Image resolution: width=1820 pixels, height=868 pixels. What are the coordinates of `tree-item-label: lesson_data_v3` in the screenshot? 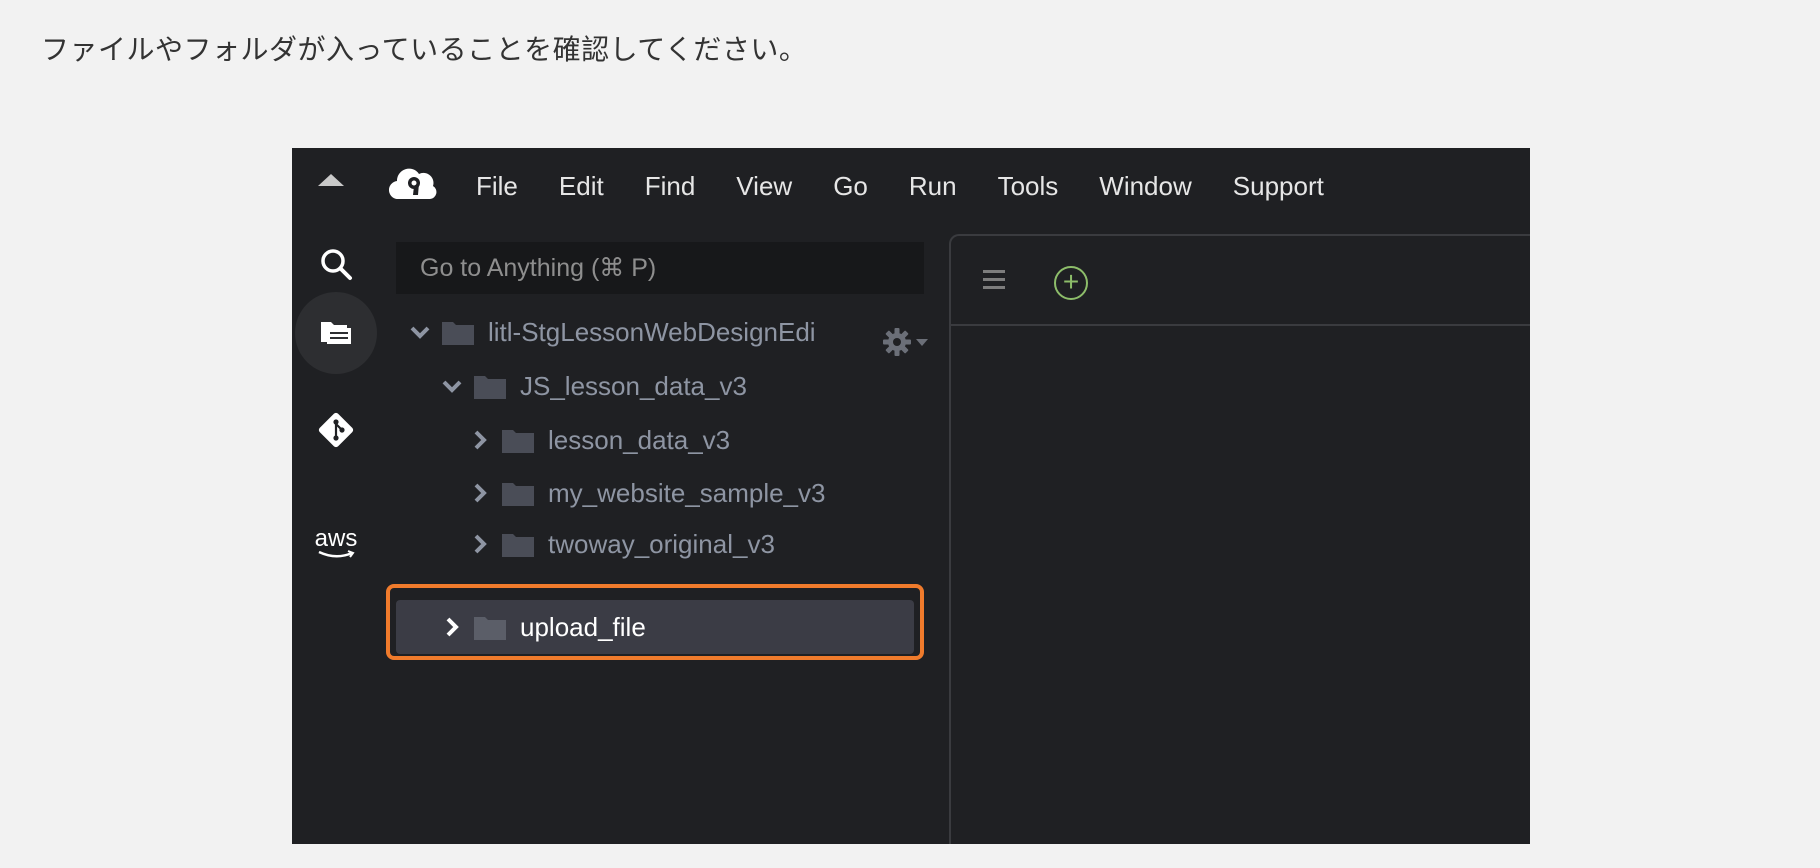 It's located at (639, 439).